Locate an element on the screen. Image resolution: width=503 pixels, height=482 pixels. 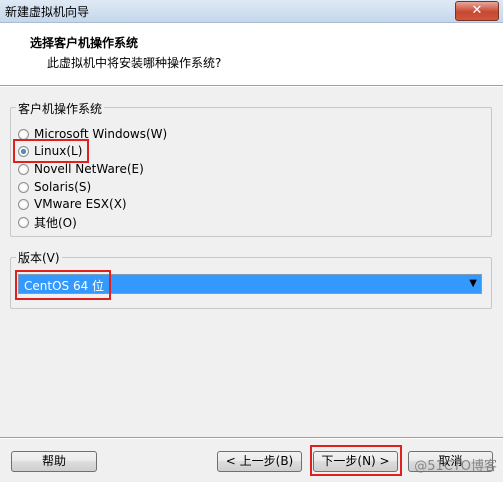
wizard-header: 选择客户机操作系统 此虚拟机中将安装哪种操作系统? is located at coordinates (251, 54).